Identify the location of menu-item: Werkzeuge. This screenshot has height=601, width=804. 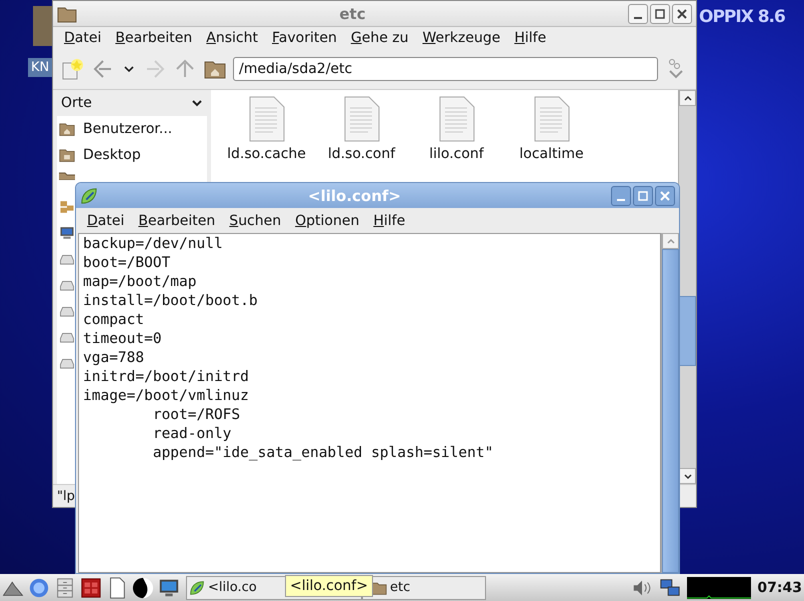
(461, 38).